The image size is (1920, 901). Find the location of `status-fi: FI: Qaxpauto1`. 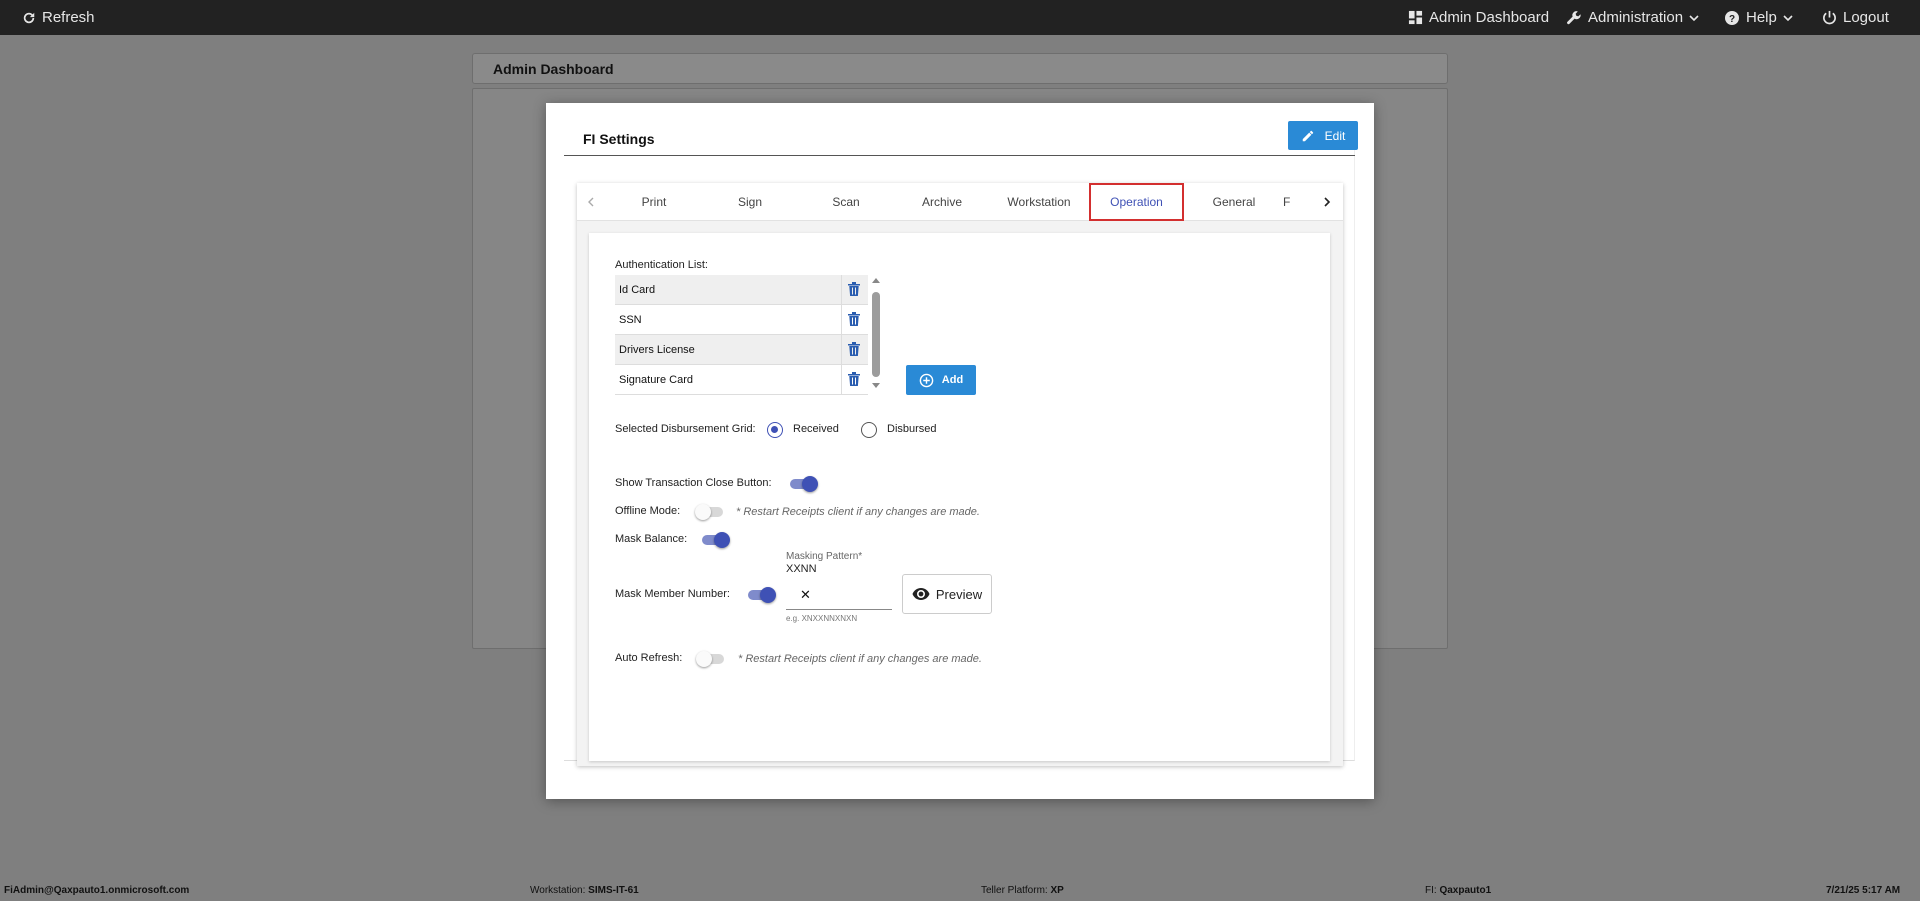

status-fi: FI: Qaxpauto1 is located at coordinates (1458, 890).